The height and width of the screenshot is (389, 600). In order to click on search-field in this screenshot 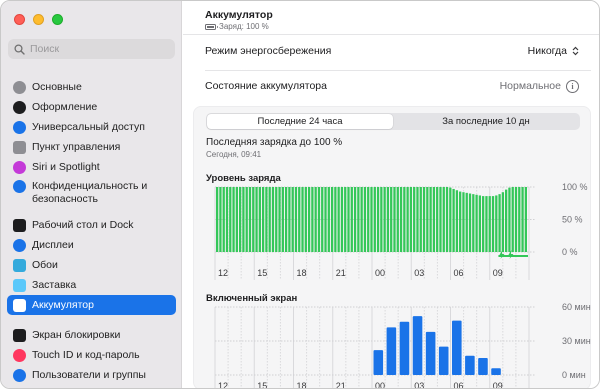, I will do `click(91, 49)`.